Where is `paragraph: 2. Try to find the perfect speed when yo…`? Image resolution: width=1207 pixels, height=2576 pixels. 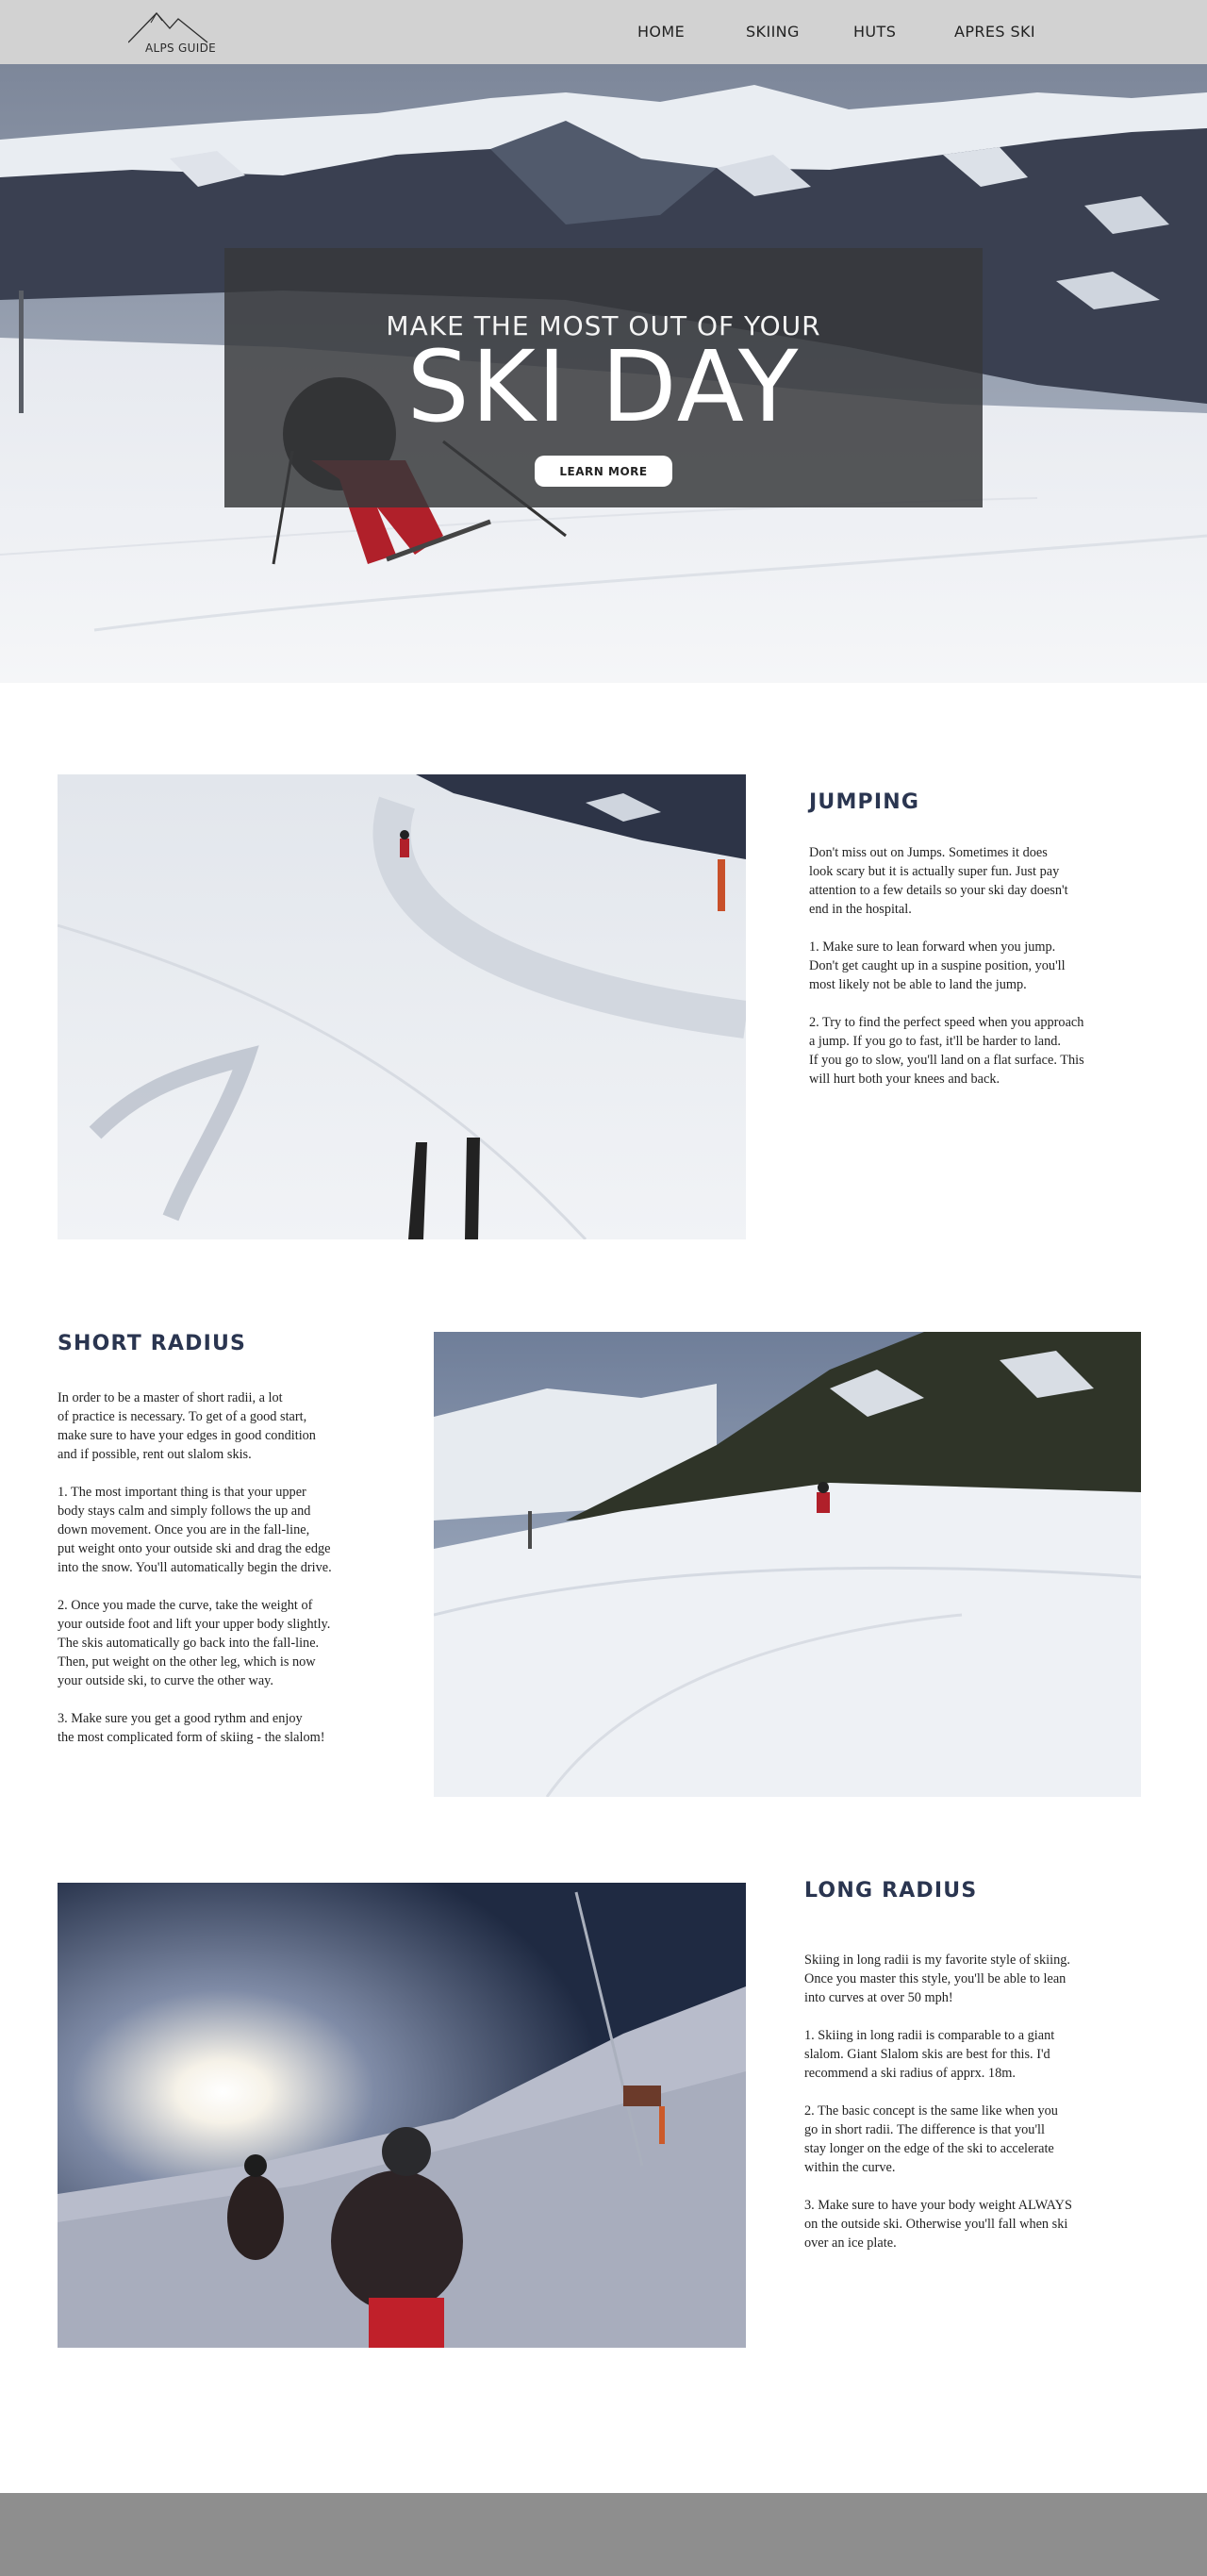 paragraph: 2. Try to find the perfect speed when yo… is located at coordinates (946, 1051).